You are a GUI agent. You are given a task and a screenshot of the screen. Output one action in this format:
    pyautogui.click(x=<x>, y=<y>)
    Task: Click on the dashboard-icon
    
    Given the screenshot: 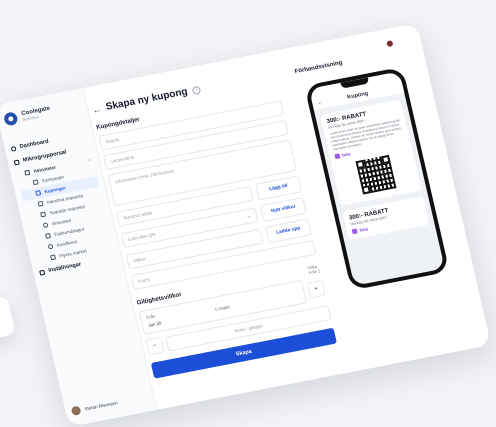 What is the action you would take?
    pyautogui.click(x=13, y=148)
    